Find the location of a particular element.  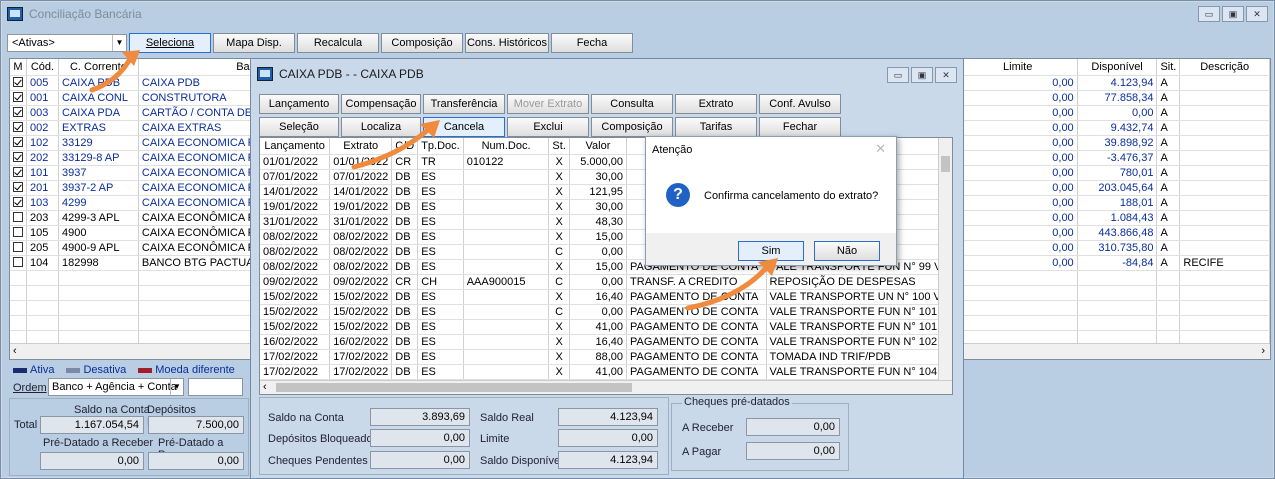

extrato-button: Extrato is located at coordinates (716, 104).